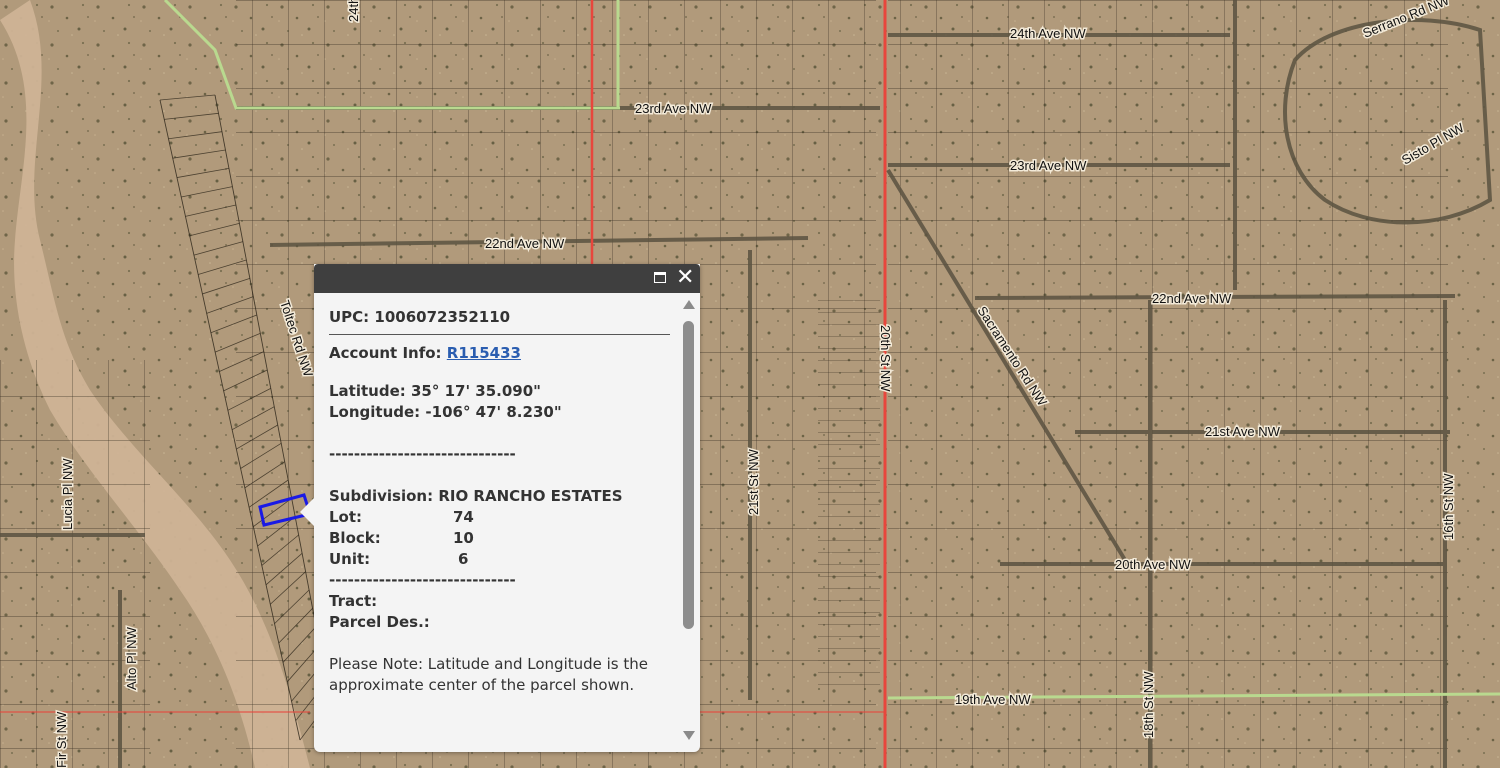 This screenshot has height=768, width=1500. What do you see at coordinates (355, 538) in the screenshot?
I see `block-label: Block:` at bounding box center [355, 538].